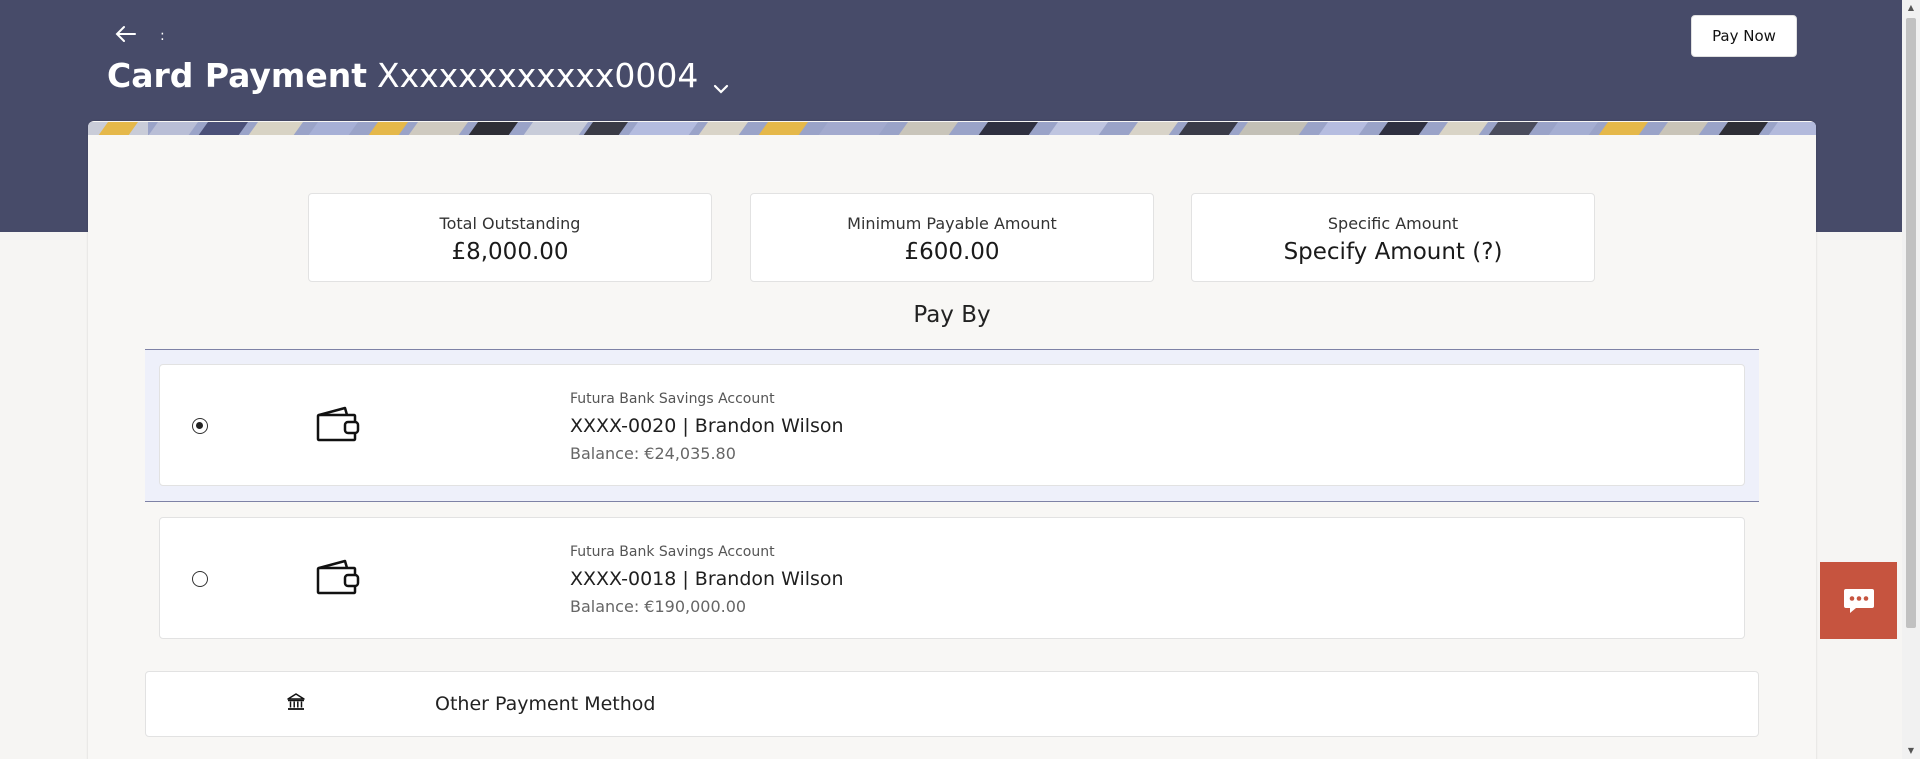  I want to click on card-art-pattern, so click(952, 128).